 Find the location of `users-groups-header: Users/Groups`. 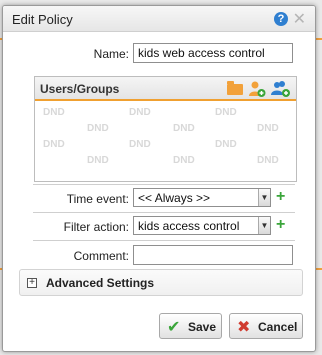

users-groups-header: Users/Groups is located at coordinates (165, 89).